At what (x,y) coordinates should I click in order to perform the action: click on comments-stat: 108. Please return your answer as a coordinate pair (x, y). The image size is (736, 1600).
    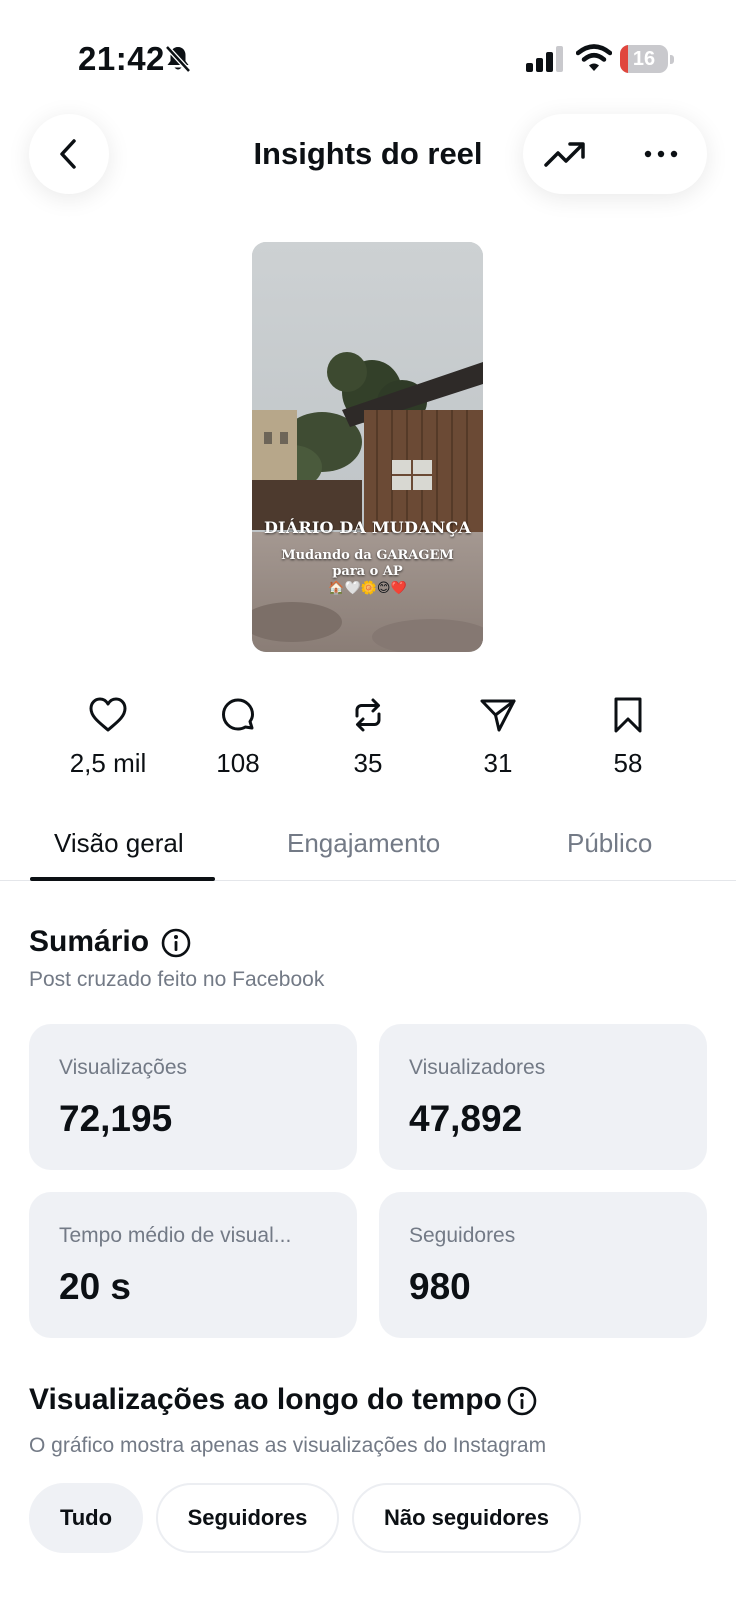
    Looking at the image, I should click on (238, 745).